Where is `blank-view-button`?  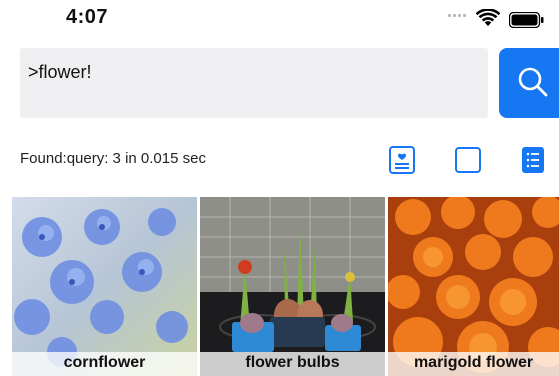
blank-view-button is located at coordinates (468, 160).